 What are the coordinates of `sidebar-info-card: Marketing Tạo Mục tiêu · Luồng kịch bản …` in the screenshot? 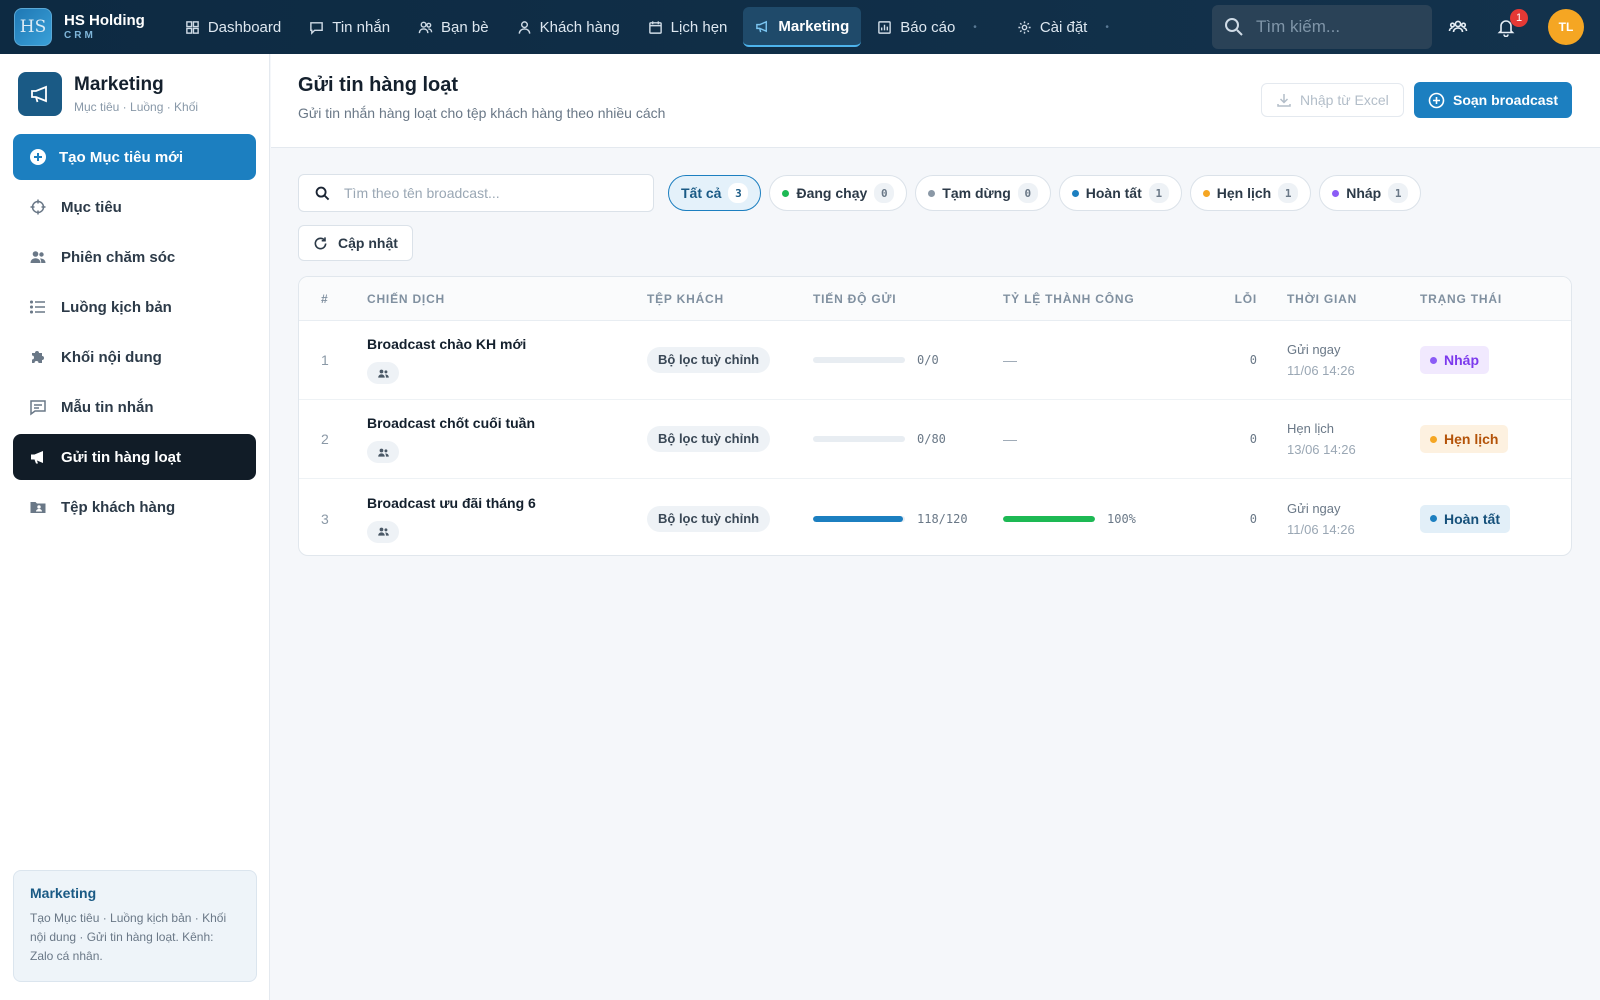 It's located at (135, 926).